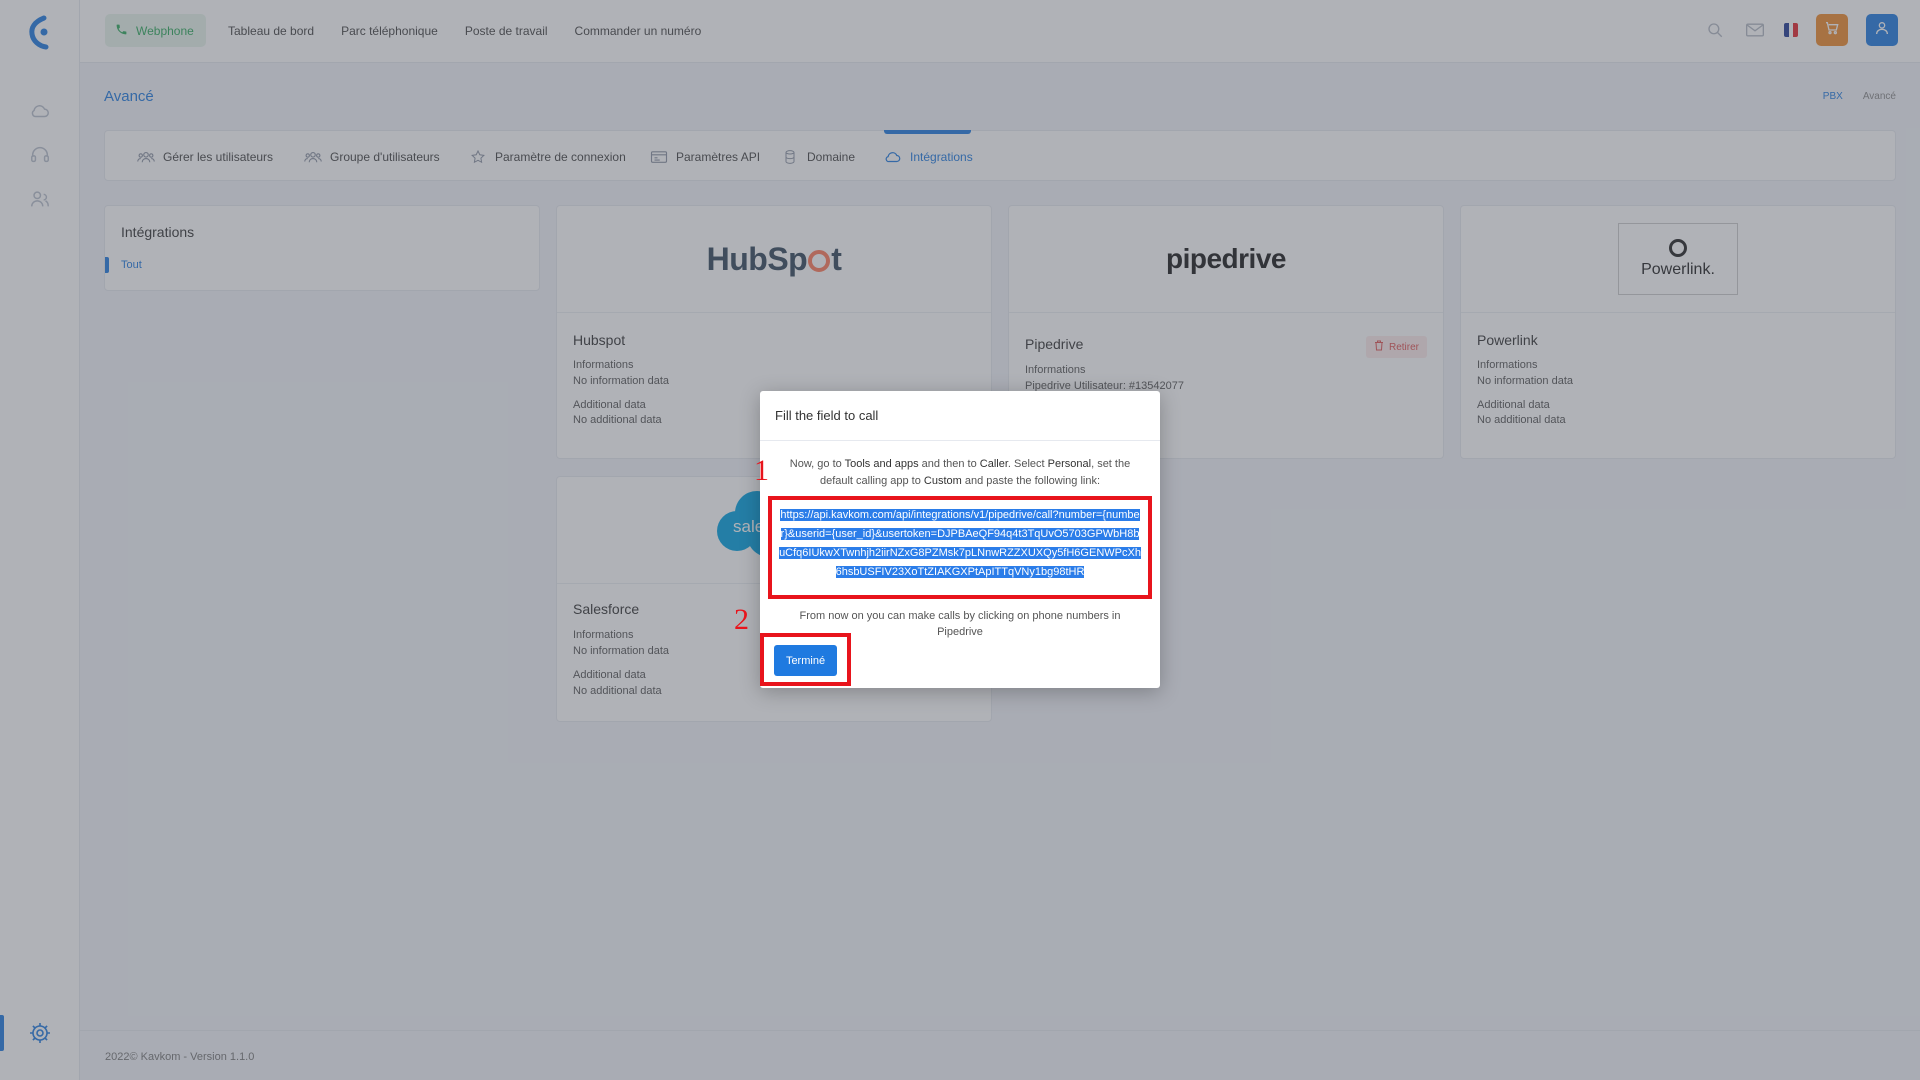  I want to click on instr-text: Now, go to, so click(817, 464).